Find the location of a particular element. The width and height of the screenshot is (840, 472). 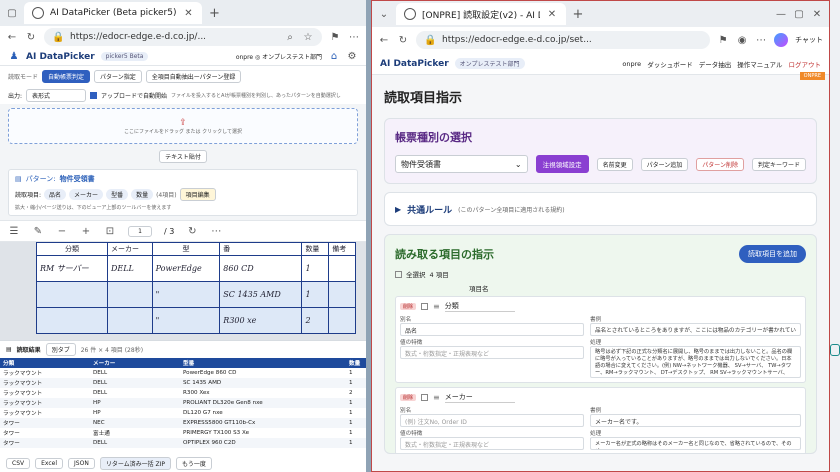

left-url-field: 🔒 https://edocr-edge.e-d.co.jp/... ⌕ ☆ is located at coordinates (183, 37).